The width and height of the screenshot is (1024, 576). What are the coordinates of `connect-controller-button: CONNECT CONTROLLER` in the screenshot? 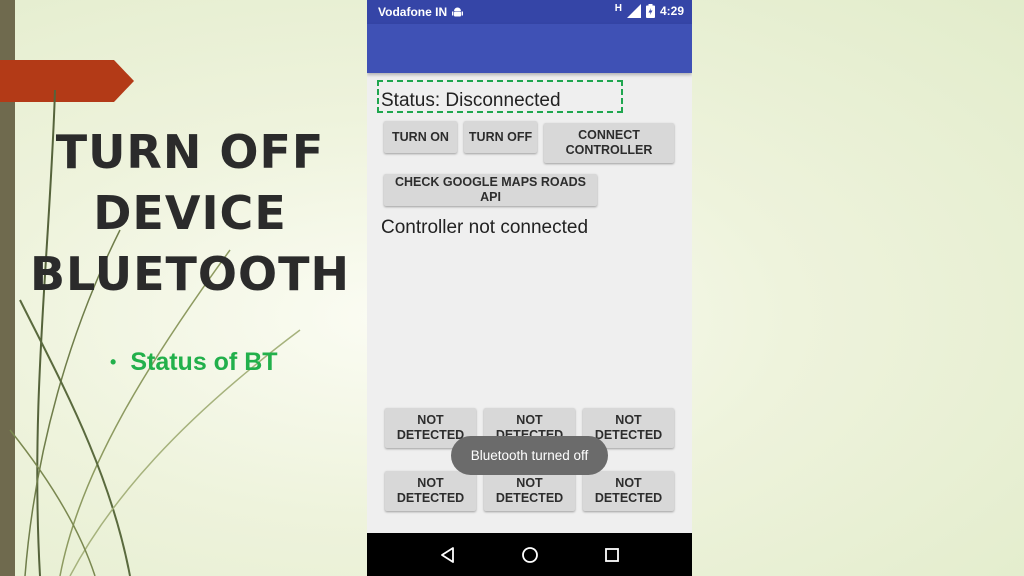 It's located at (609, 143).